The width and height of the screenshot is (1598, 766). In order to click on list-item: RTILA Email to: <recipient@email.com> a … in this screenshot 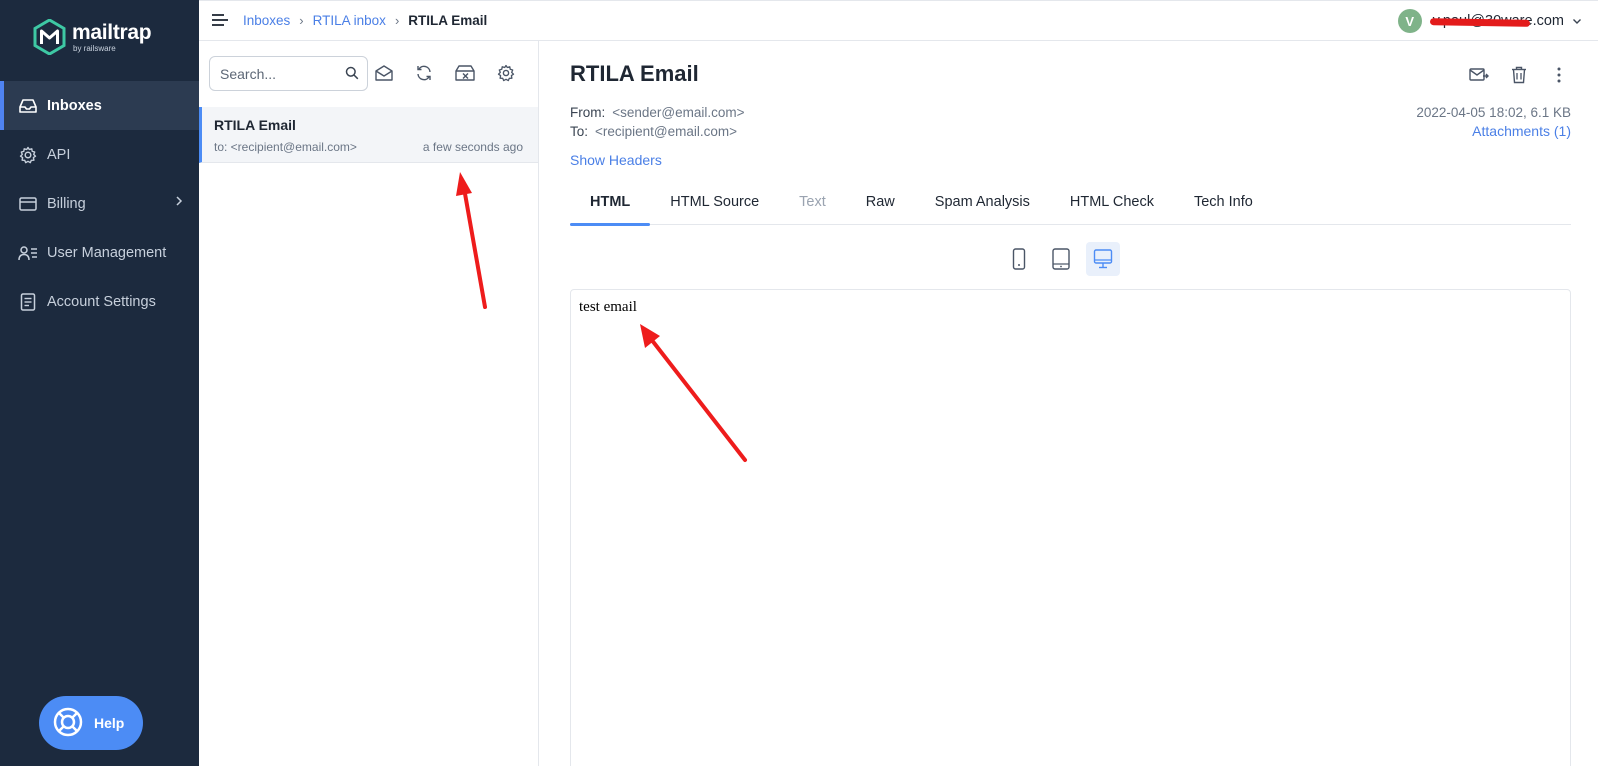, I will do `click(368, 135)`.